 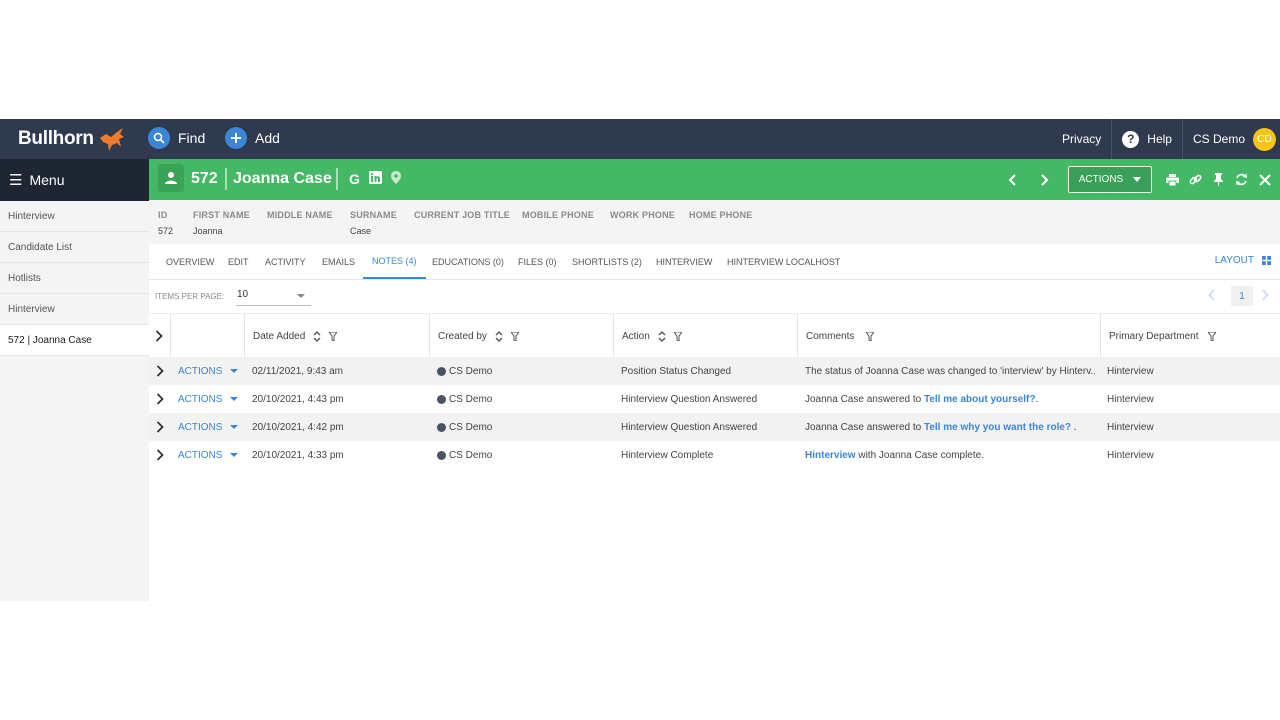 I want to click on cell-created-by: CS Demo, so click(x=464, y=455).